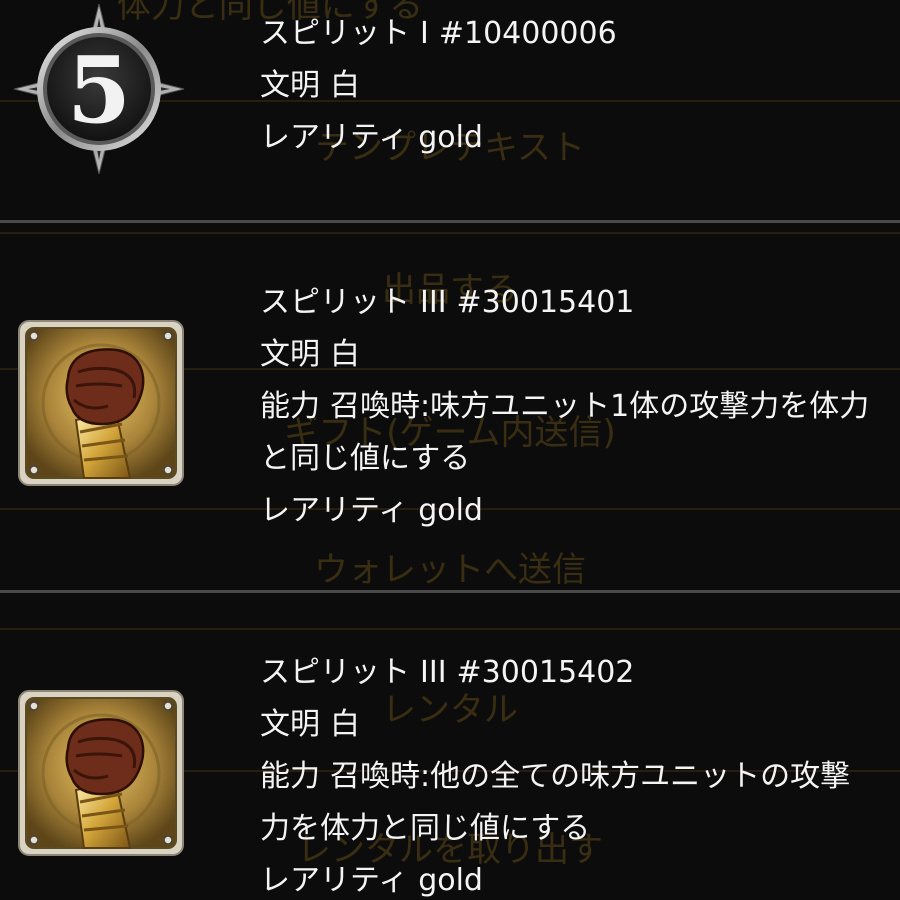 This screenshot has height=900, width=900. Describe the element at coordinates (555, 802) in the screenshot. I see `ability-value: 召喚時:他の全ての味方ユニットの攻撃力を体力と同じ値にする` at that location.